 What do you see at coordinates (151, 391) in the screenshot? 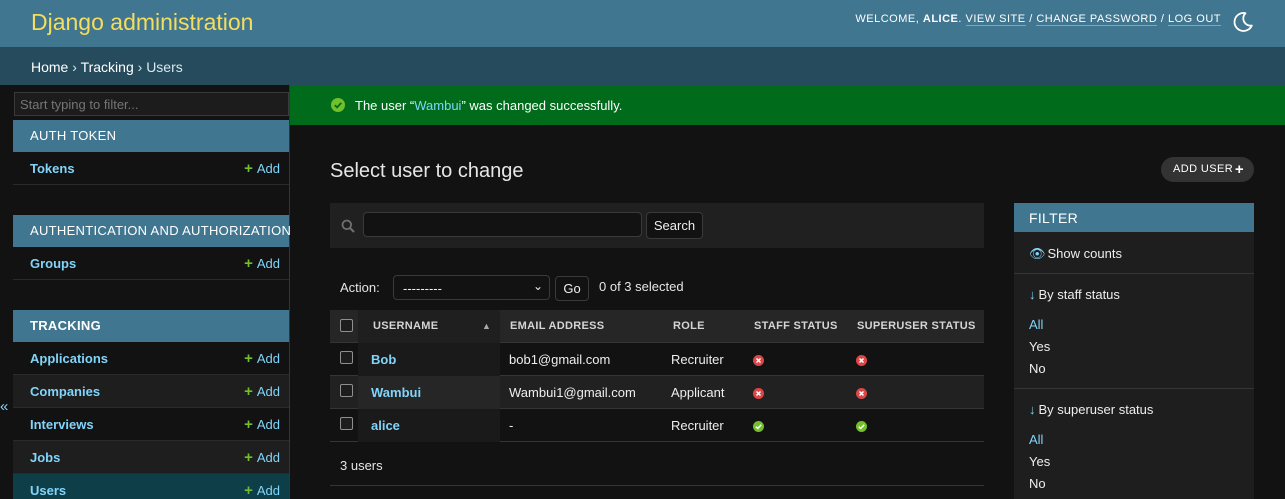
I see `sidebar-item-companies: Companies + Add` at bounding box center [151, 391].